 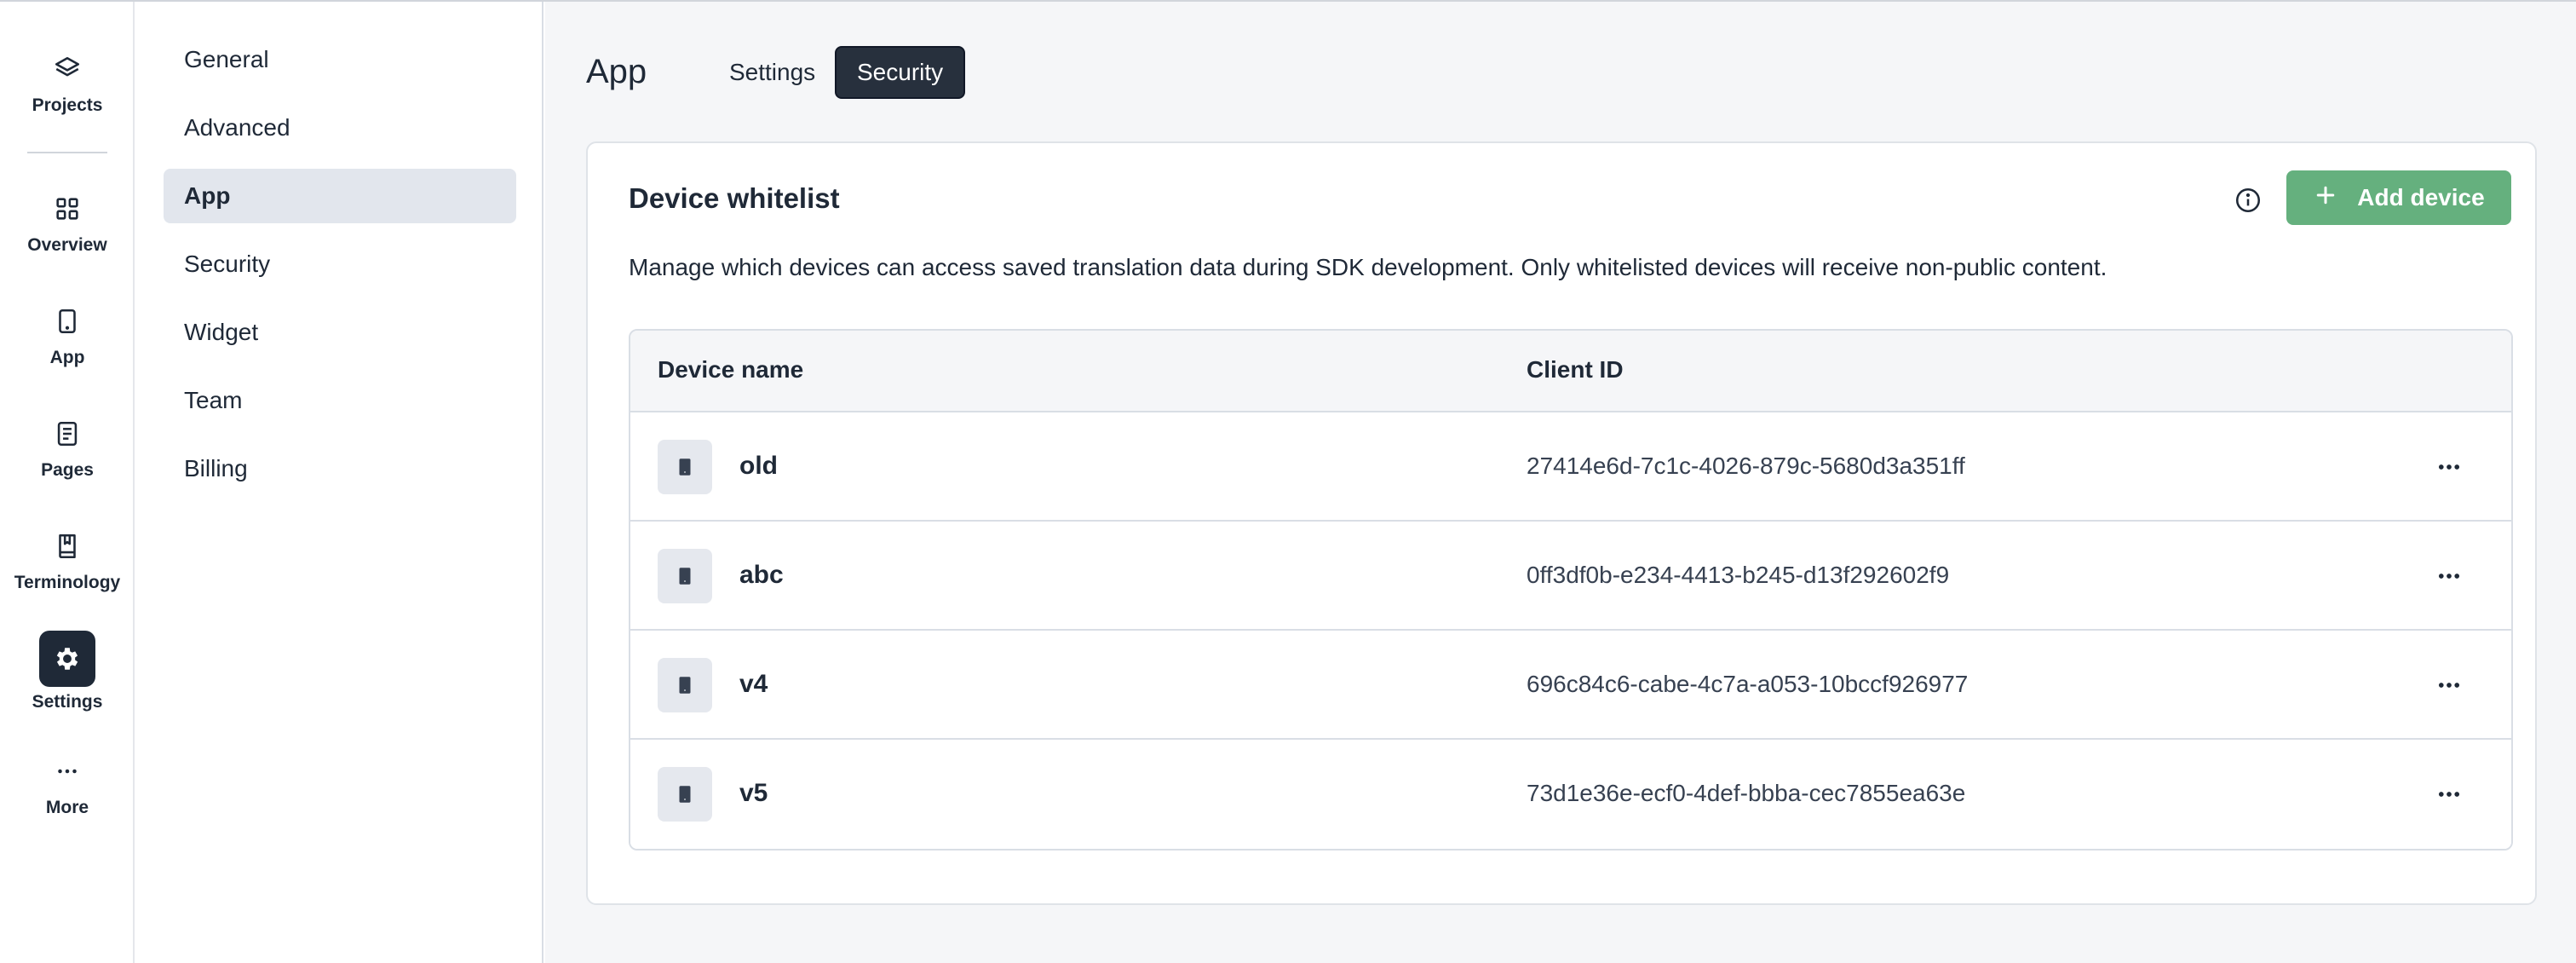 I want to click on rail-item-terminology: Terminology, so click(x=67, y=565).